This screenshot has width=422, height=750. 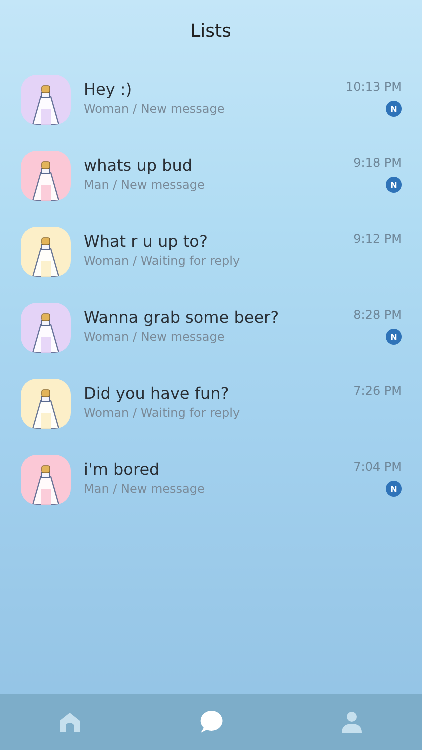 What do you see at coordinates (146, 241) in the screenshot?
I see `message-title: What r u up to?` at bounding box center [146, 241].